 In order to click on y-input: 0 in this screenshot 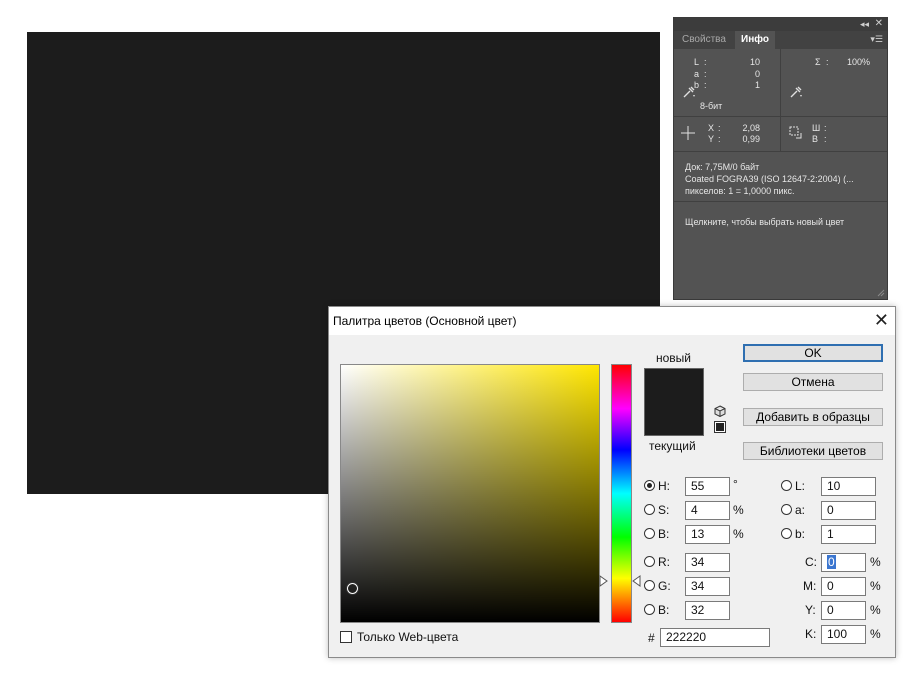, I will do `click(843, 610)`.